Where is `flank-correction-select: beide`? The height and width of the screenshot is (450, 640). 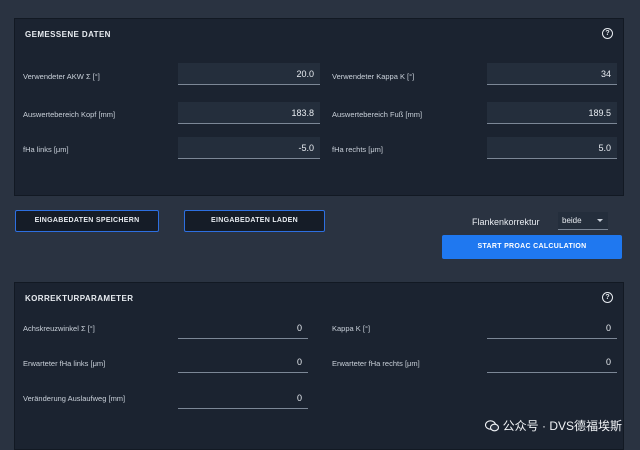 flank-correction-select: beide is located at coordinates (583, 221).